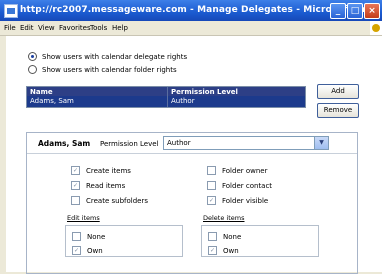 The width and height of the screenshot is (382, 274). I want to click on table-header: Name Permission Level, so click(166, 91).